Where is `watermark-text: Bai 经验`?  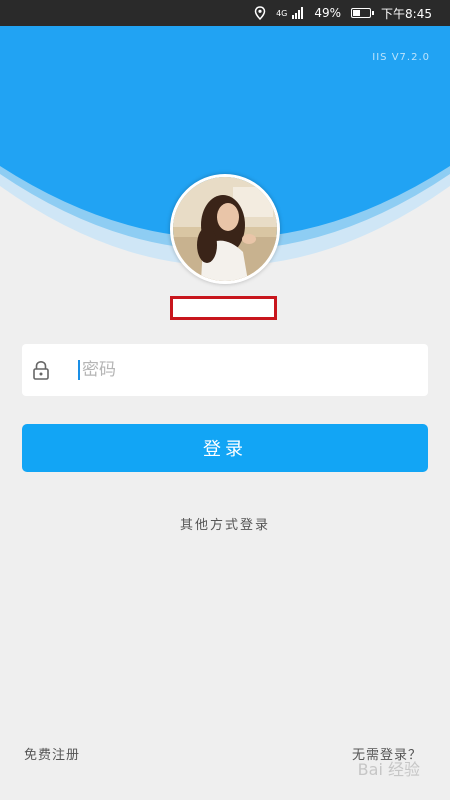
watermark-text: Bai 经验 is located at coordinates (388, 769).